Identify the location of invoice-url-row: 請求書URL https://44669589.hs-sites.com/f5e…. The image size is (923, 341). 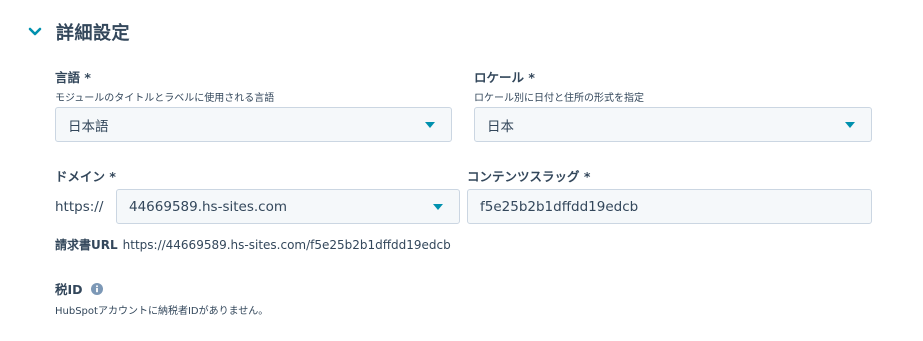
(253, 244).